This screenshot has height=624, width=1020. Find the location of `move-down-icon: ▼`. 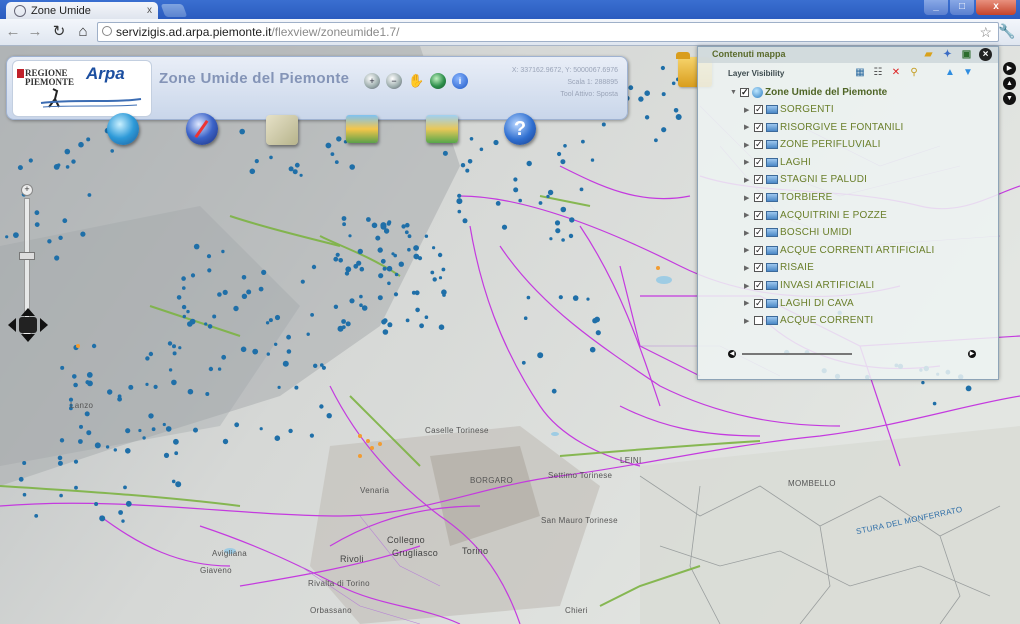

move-down-icon: ▼ is located at coordinates (968, 73).